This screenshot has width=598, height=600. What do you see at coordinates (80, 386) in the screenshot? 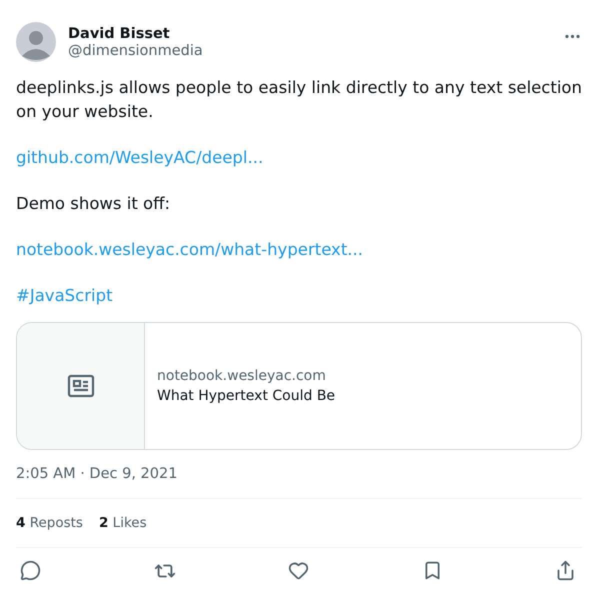
I see `article-icon` at bounding box center [80, 386].